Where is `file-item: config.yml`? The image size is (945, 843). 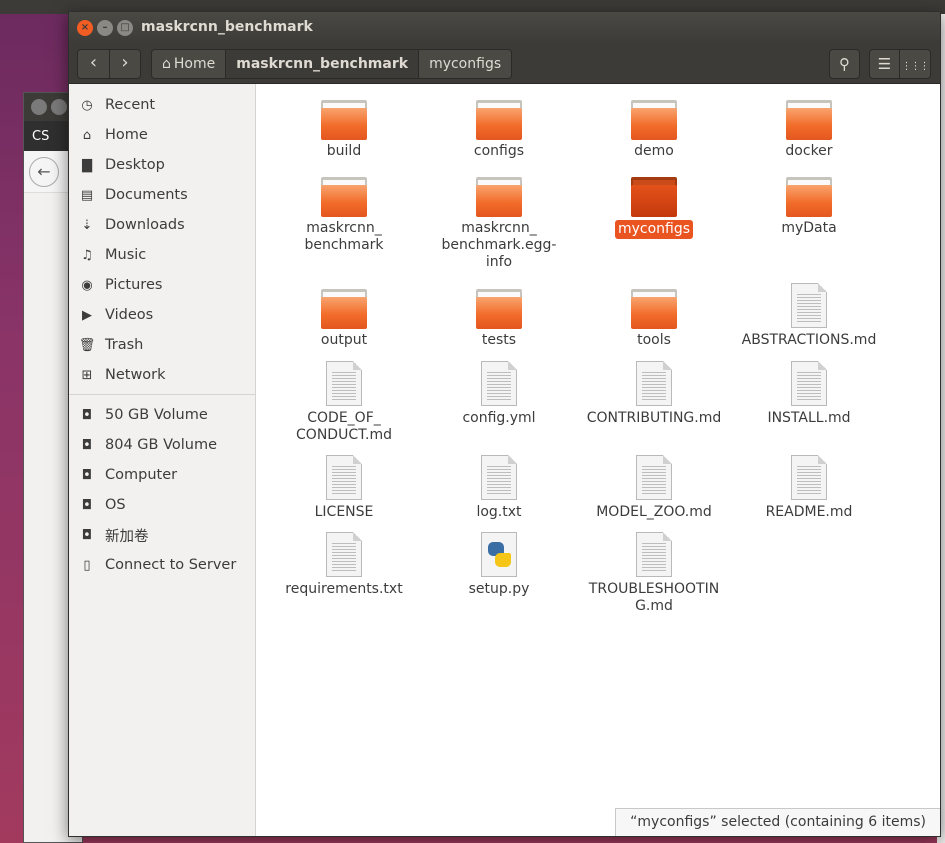 file-item: config.yml is located at coordinates (499, 394).